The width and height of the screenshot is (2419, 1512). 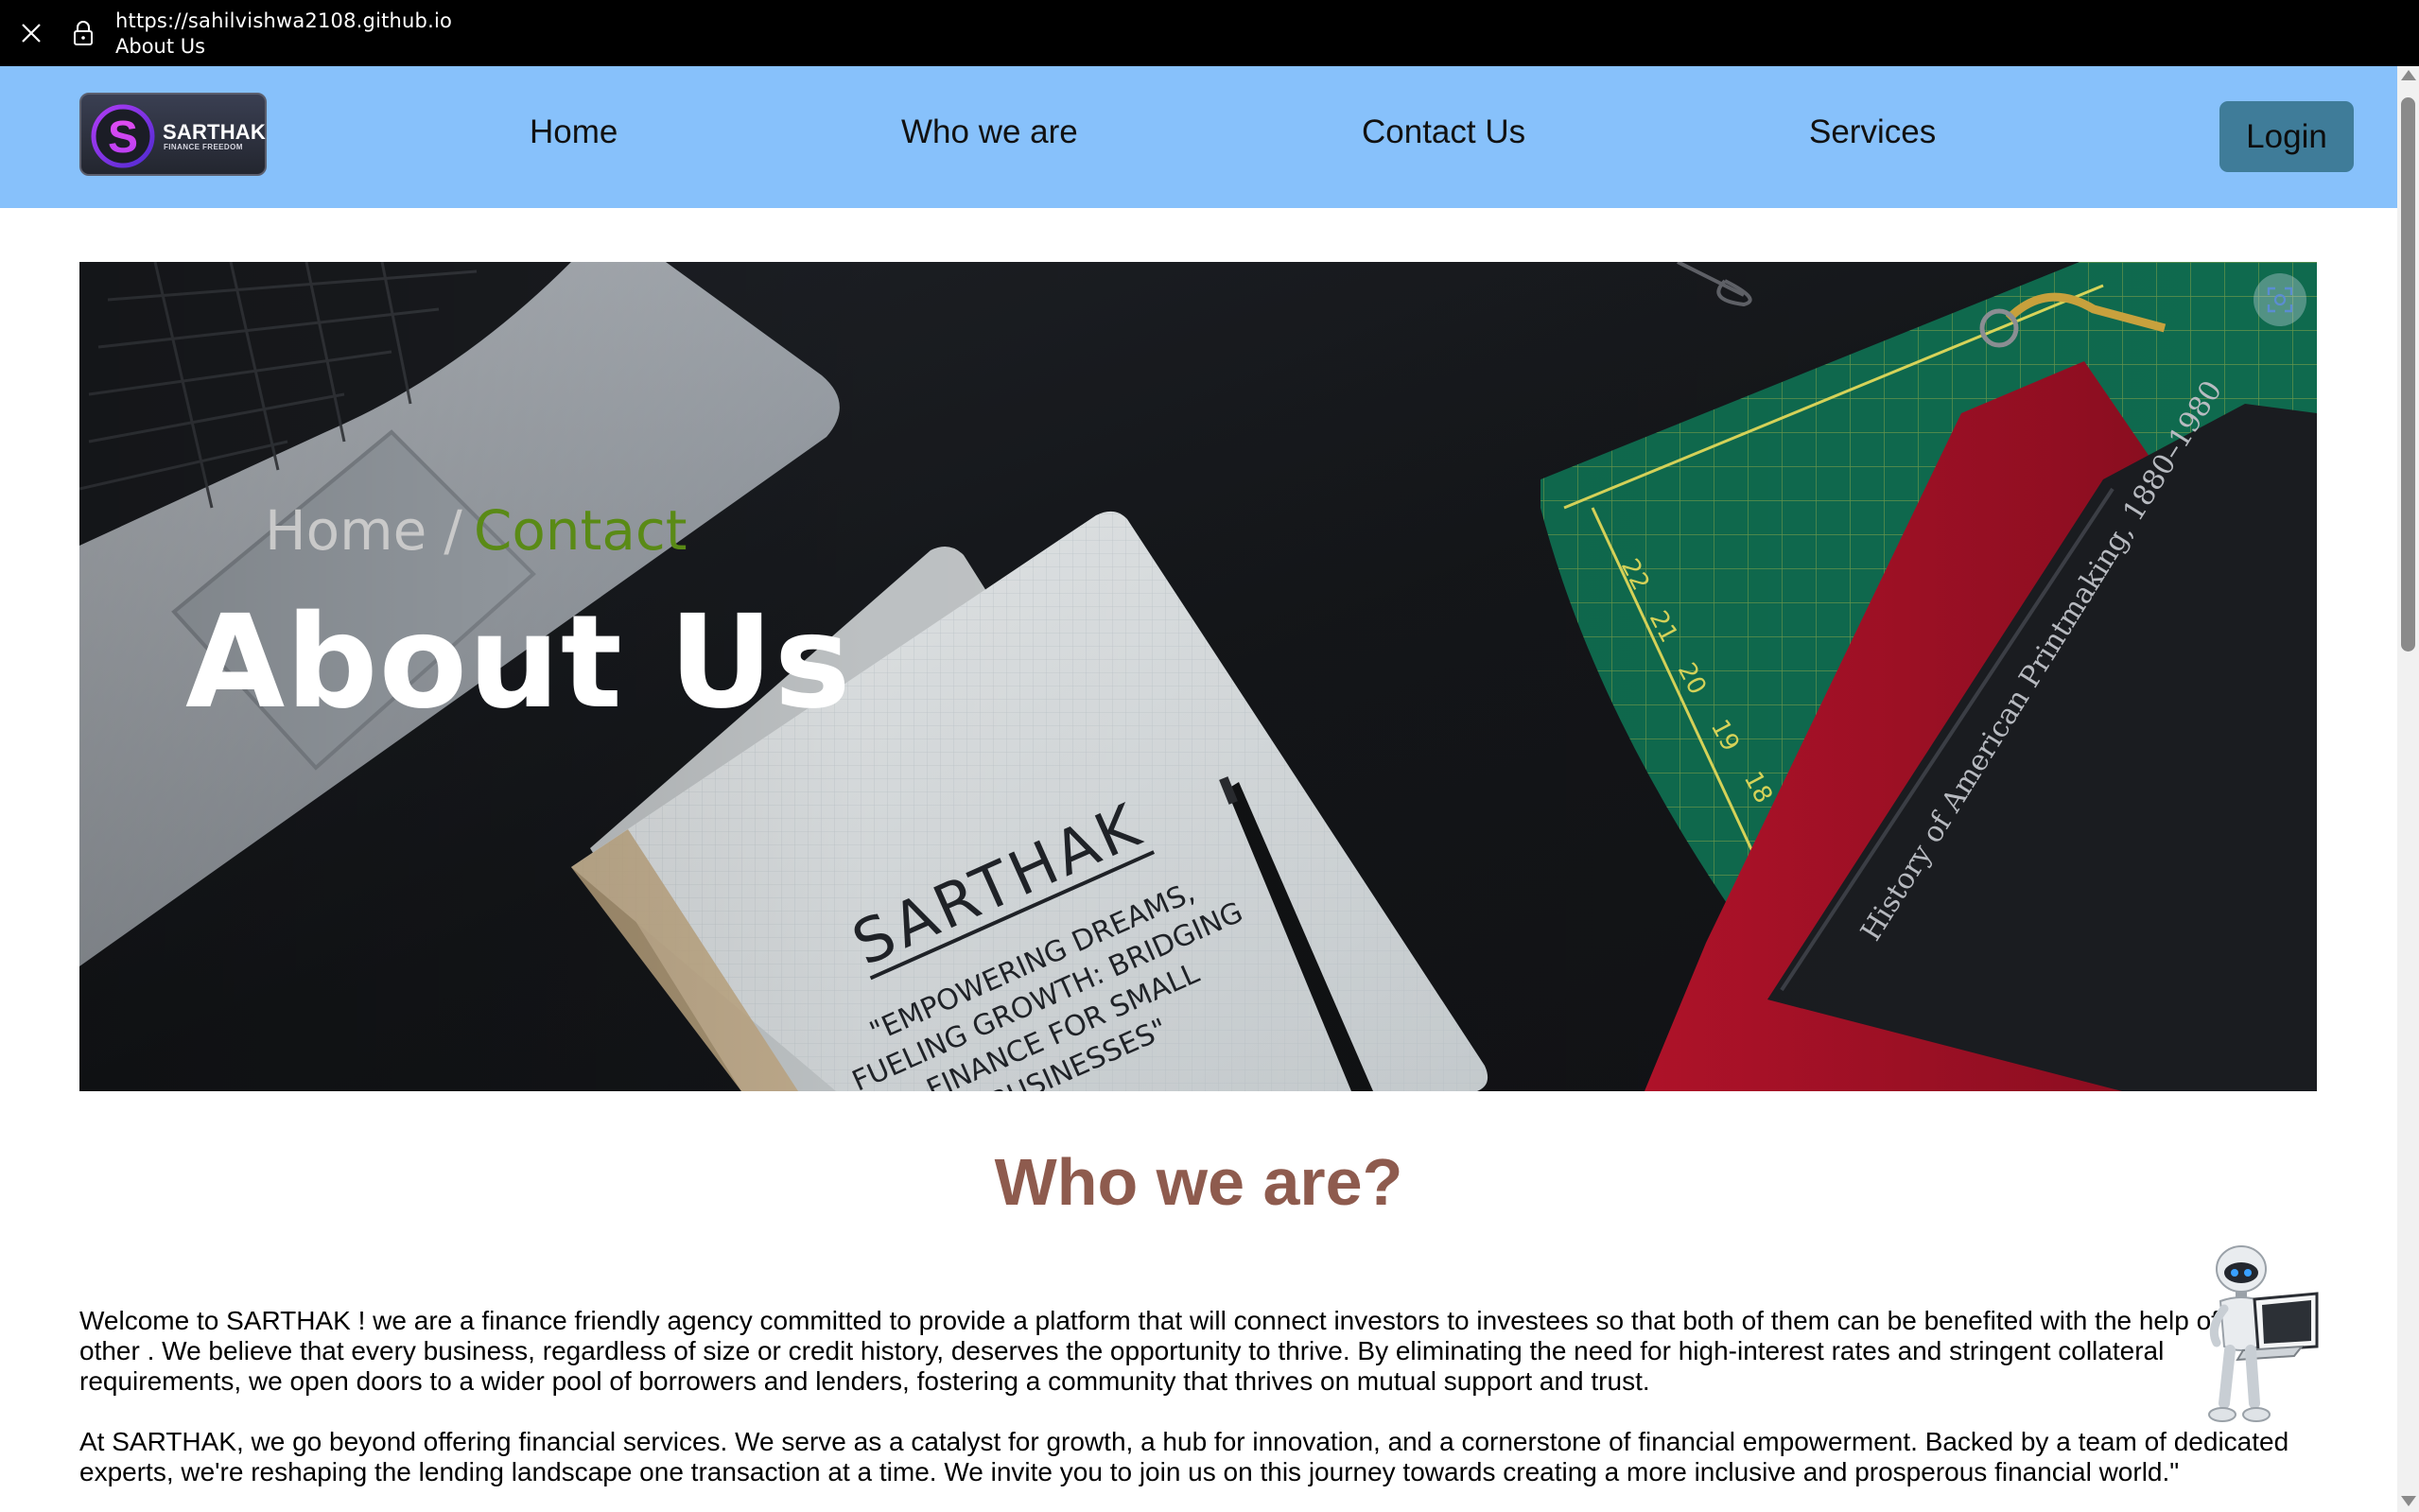 What do you see at coordinates (2258, 1335) in the screenshot?
I see `robot-assistant-icon` at bounding box center [2258, 1335].